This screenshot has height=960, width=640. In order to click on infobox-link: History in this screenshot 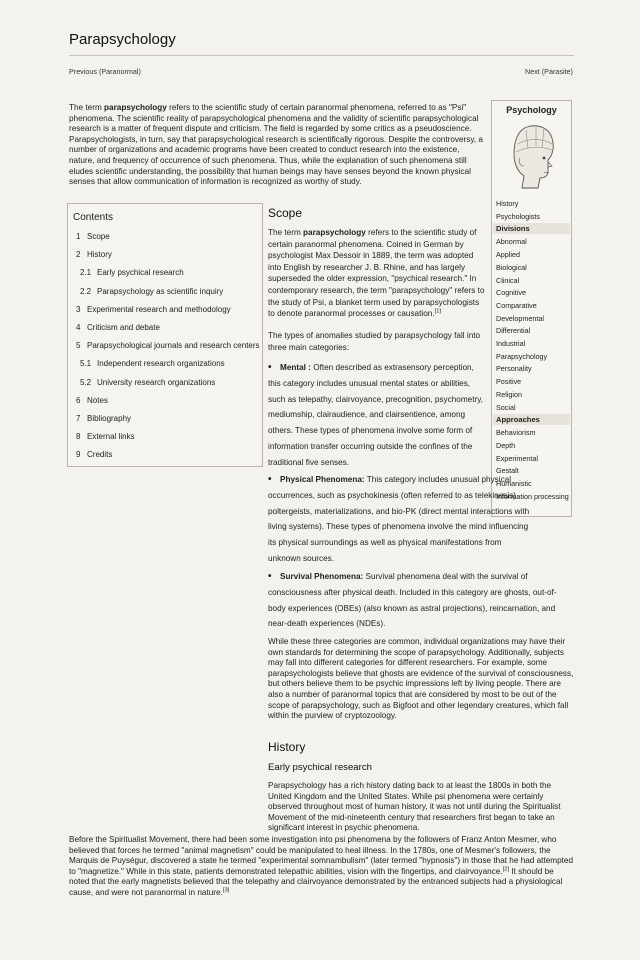, I will do `click(507, 203)`.